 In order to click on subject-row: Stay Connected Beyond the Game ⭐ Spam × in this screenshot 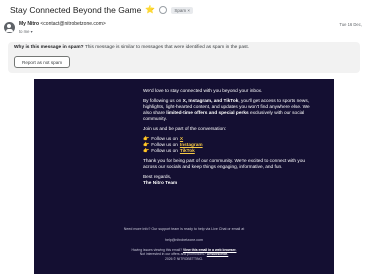, I will do `click(101, 10)`.